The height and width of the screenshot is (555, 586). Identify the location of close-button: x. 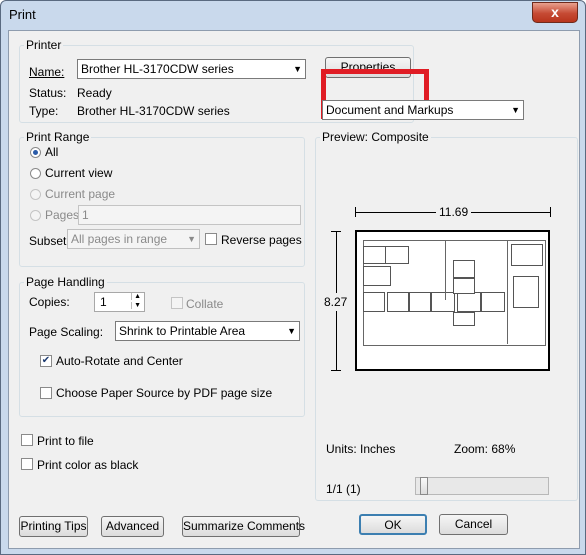
(555, 12).